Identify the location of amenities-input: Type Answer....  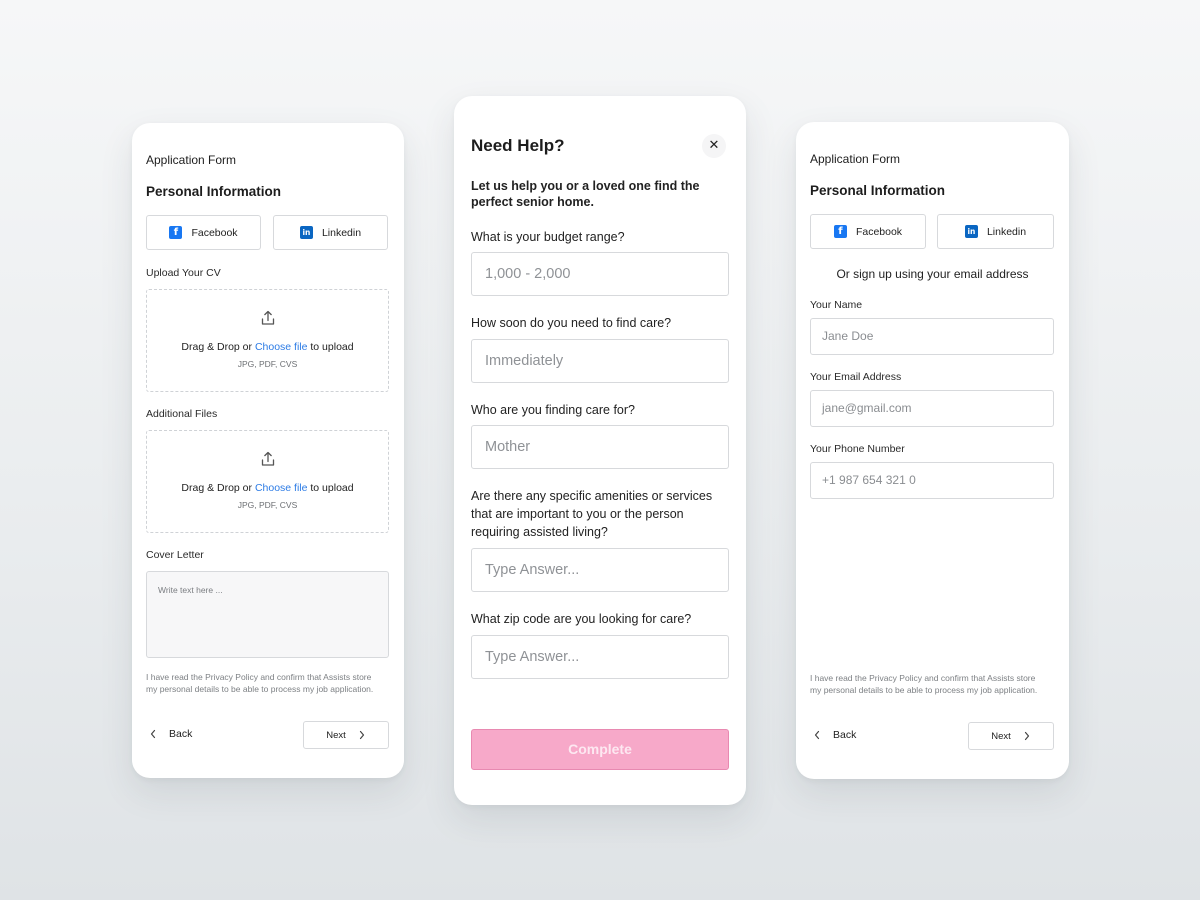
(600, 570).